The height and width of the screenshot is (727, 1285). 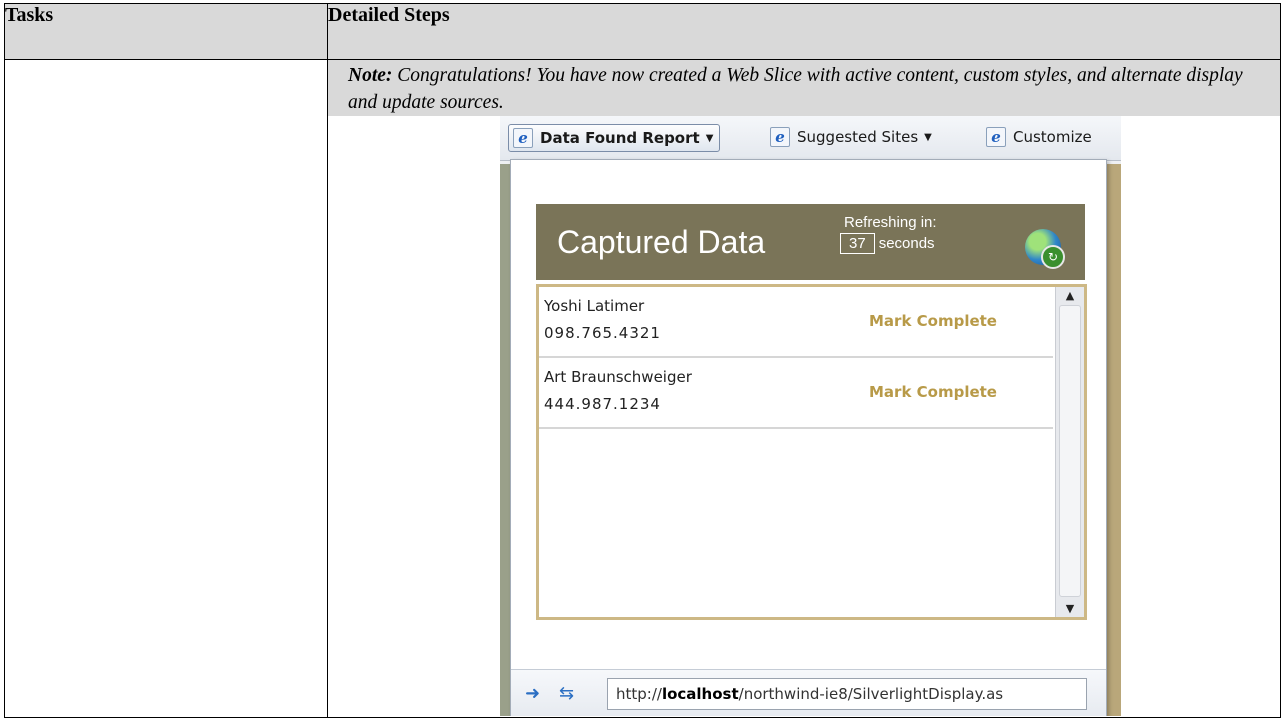 I want to click on list-item: Yoshi Latimer 098.765.4321 Mark Complete, so click(x=796, y=322).